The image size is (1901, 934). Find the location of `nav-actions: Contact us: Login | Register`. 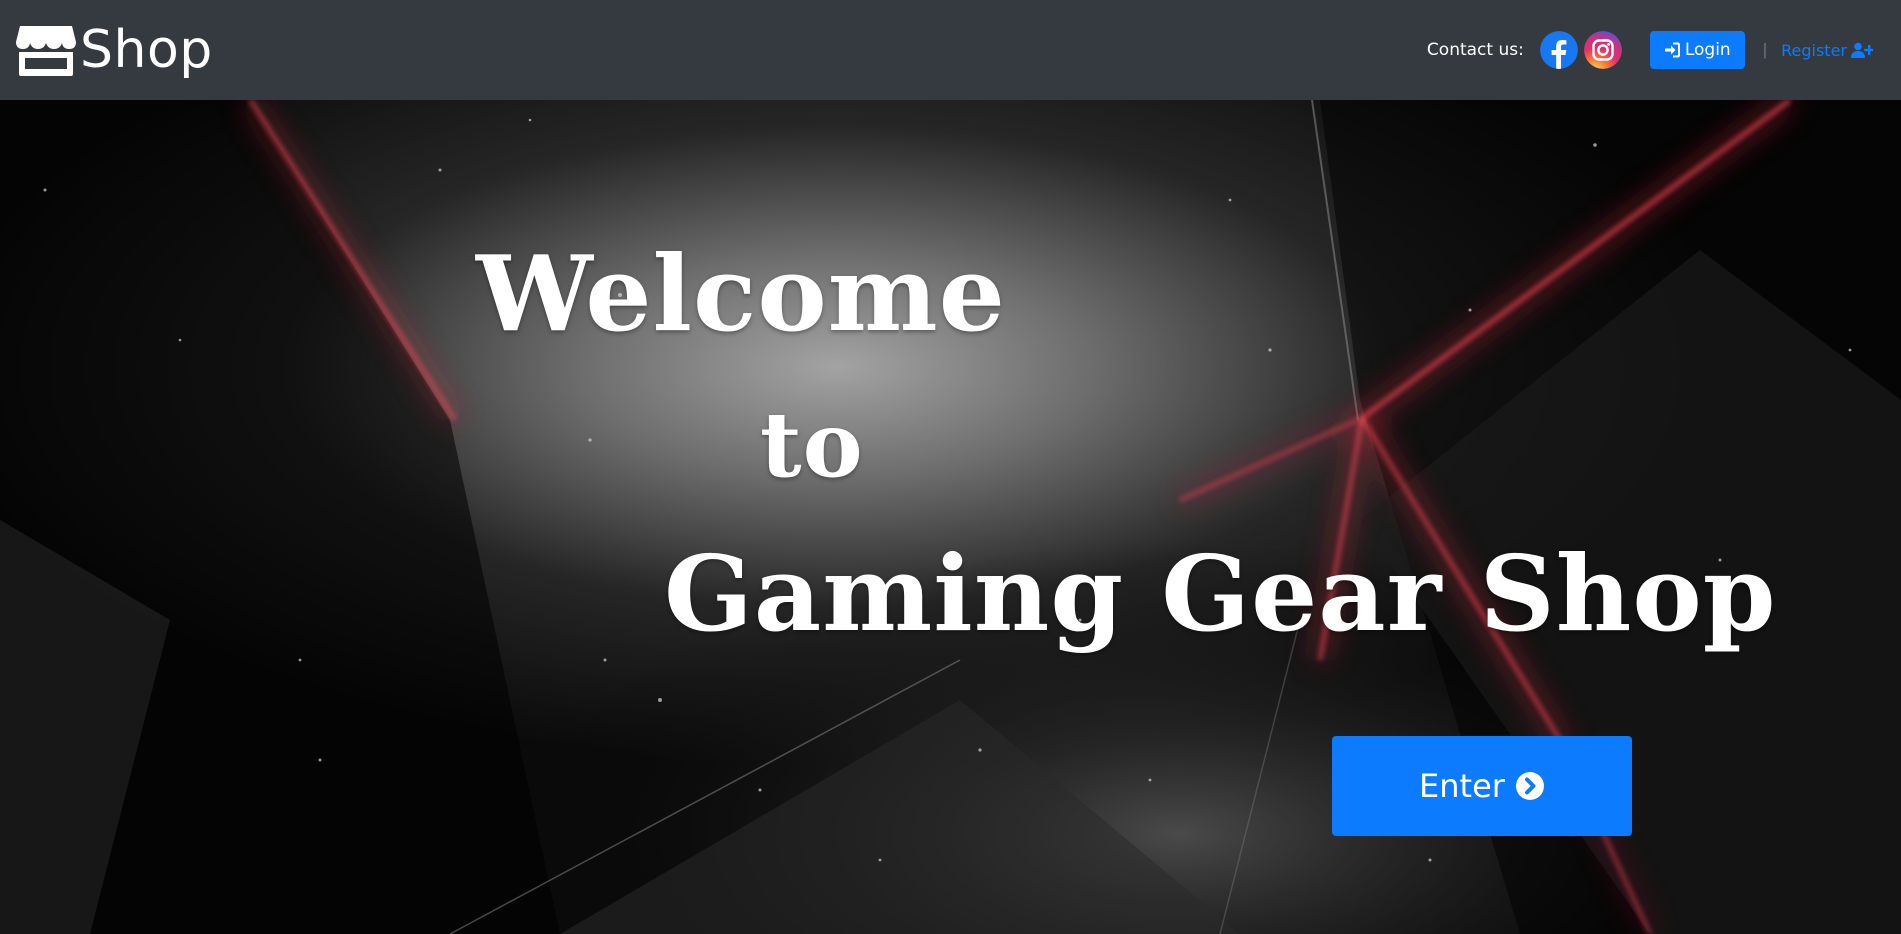

nav-actions: Contact us: Login | Register is located at coordinates (1650, 50).